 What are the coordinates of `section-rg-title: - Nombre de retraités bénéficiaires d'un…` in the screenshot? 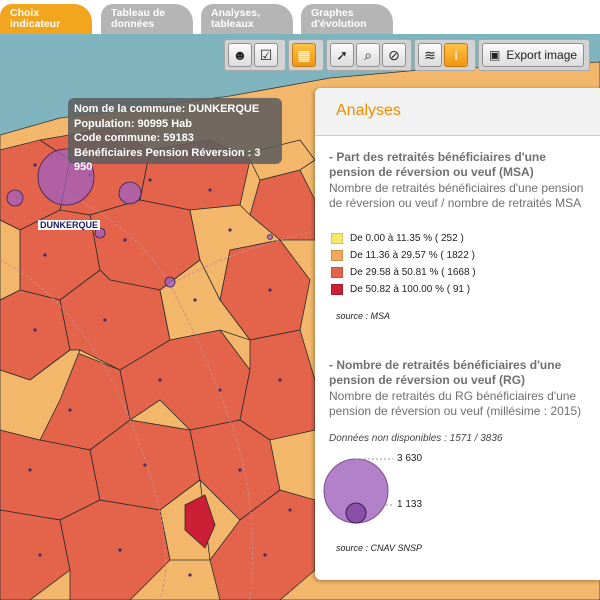 It's located at (445, 372).